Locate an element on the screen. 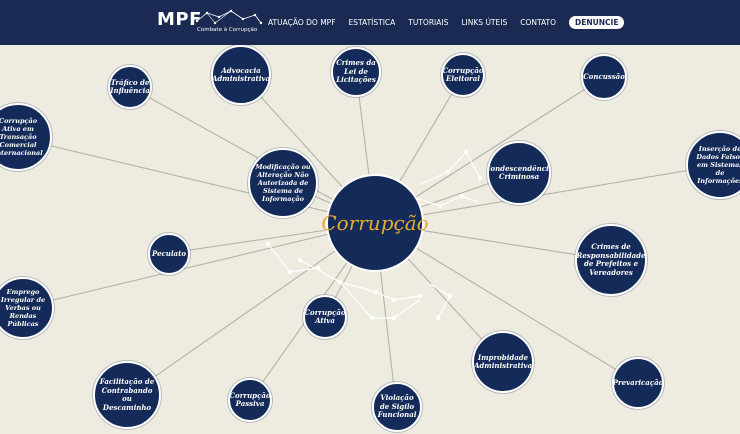 The image size is (740, 434). node-advocacia-administrativa: Advocacia Administrativa is located at coordinates (241, 75).